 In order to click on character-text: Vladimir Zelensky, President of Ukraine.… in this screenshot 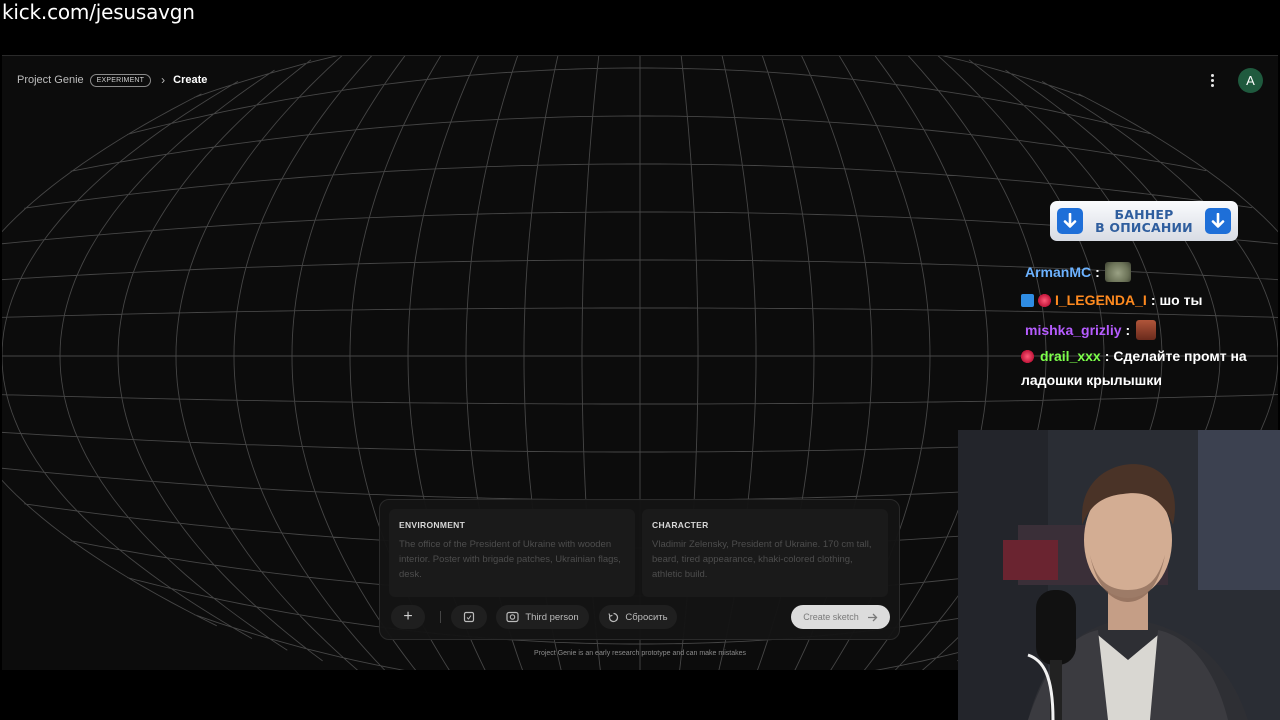, I will do `click(765, 559)`.